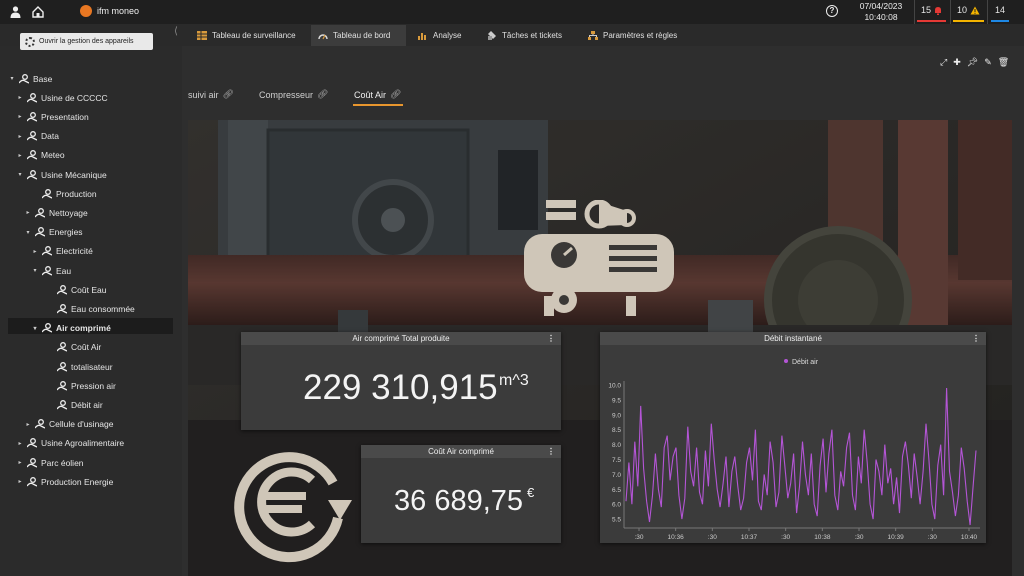  I want to click on tab-label: Tâches et tickets, so click(532, 35).